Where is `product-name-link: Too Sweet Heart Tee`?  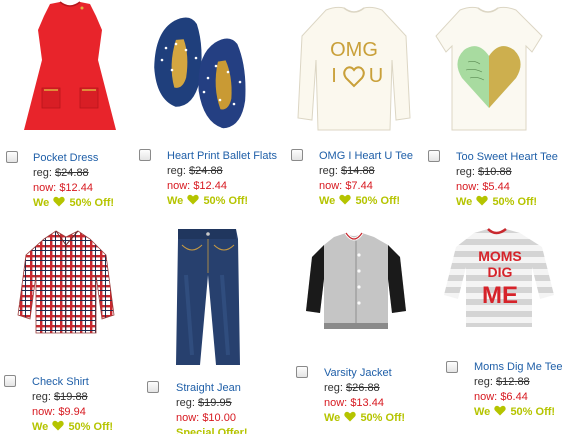
product-name-link: Too Sweet Heart Tee is located at coordinates (507, 157).